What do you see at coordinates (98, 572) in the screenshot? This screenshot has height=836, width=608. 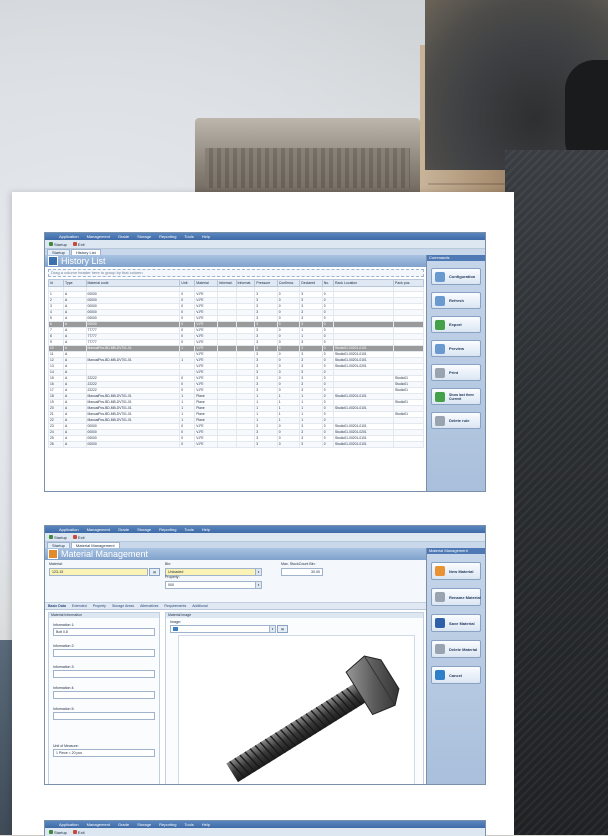 I see `material-input: 123-15` at bounding box center [98, 572].